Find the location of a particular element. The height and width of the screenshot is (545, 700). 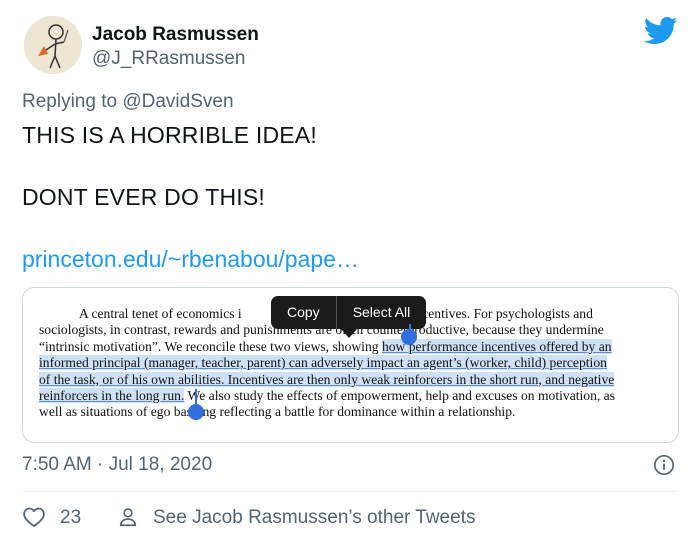

avatar-illustration is located at coordinates (53, 45).